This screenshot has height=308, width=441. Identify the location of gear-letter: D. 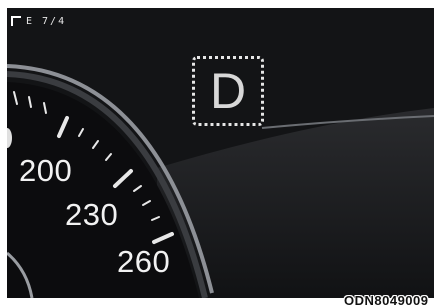
(228, 91).